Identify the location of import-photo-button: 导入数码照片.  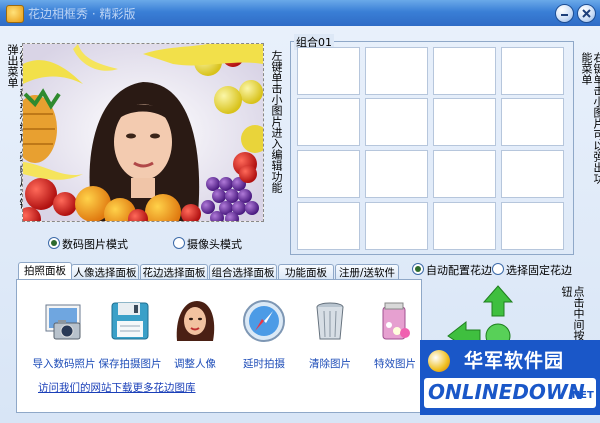
(64, 337).